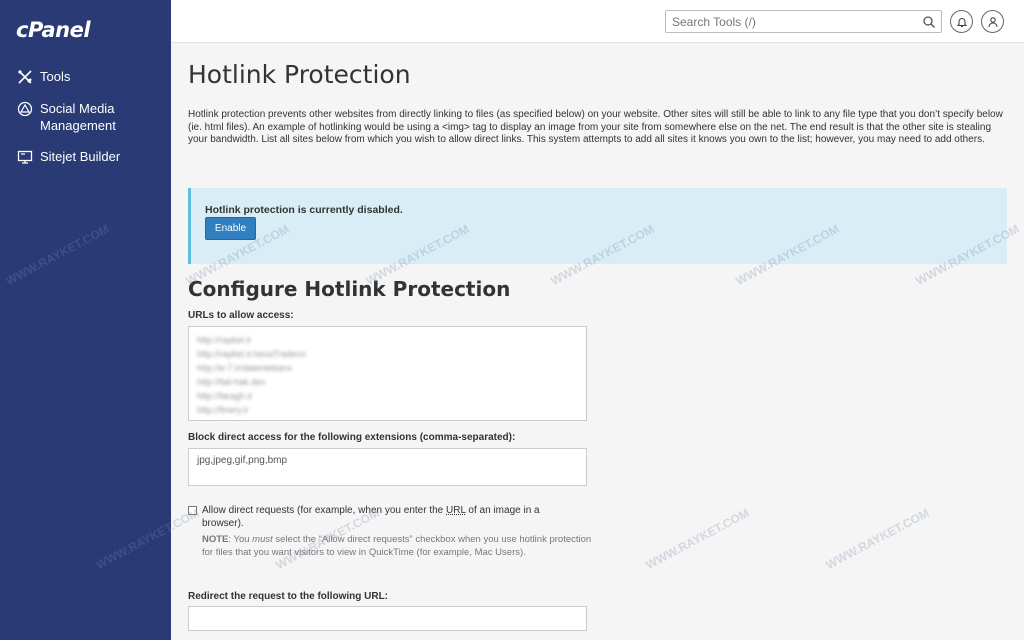  I want to click on extensions-textarea: jpg,jpeg,gif,png,bmp, so click(387, 467).